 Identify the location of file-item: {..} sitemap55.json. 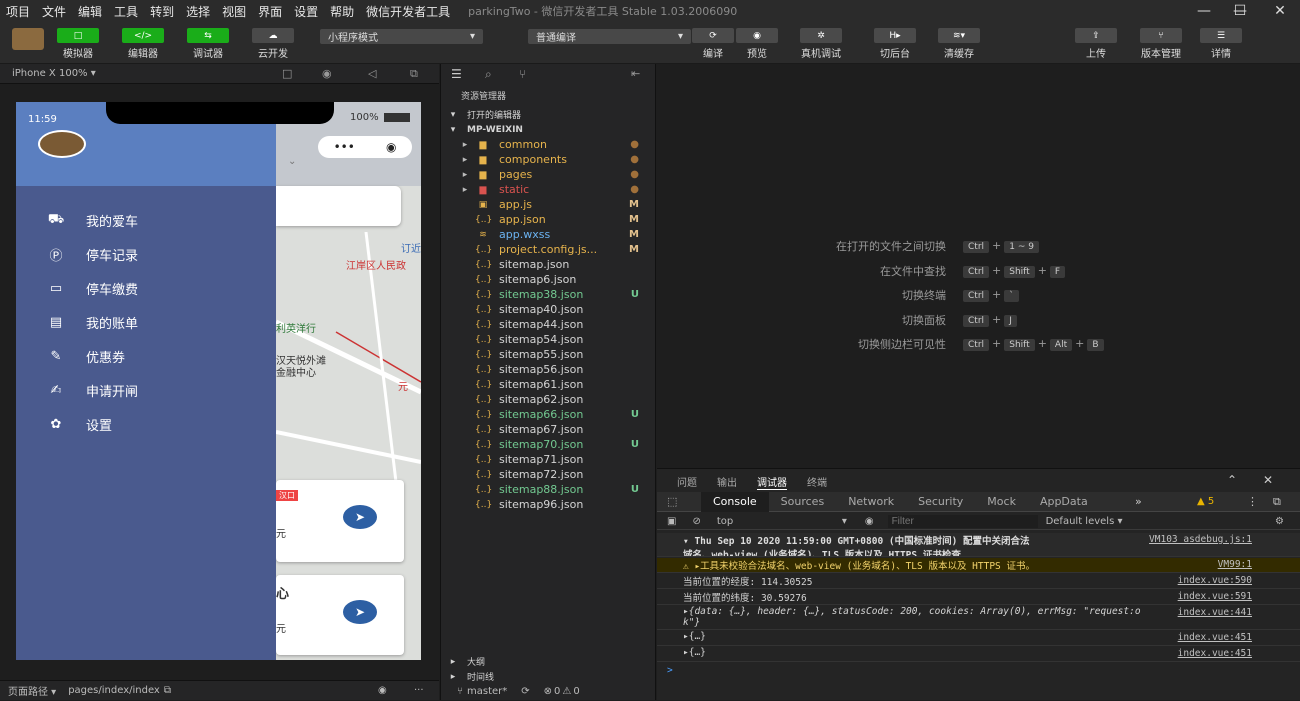
(549, 354).